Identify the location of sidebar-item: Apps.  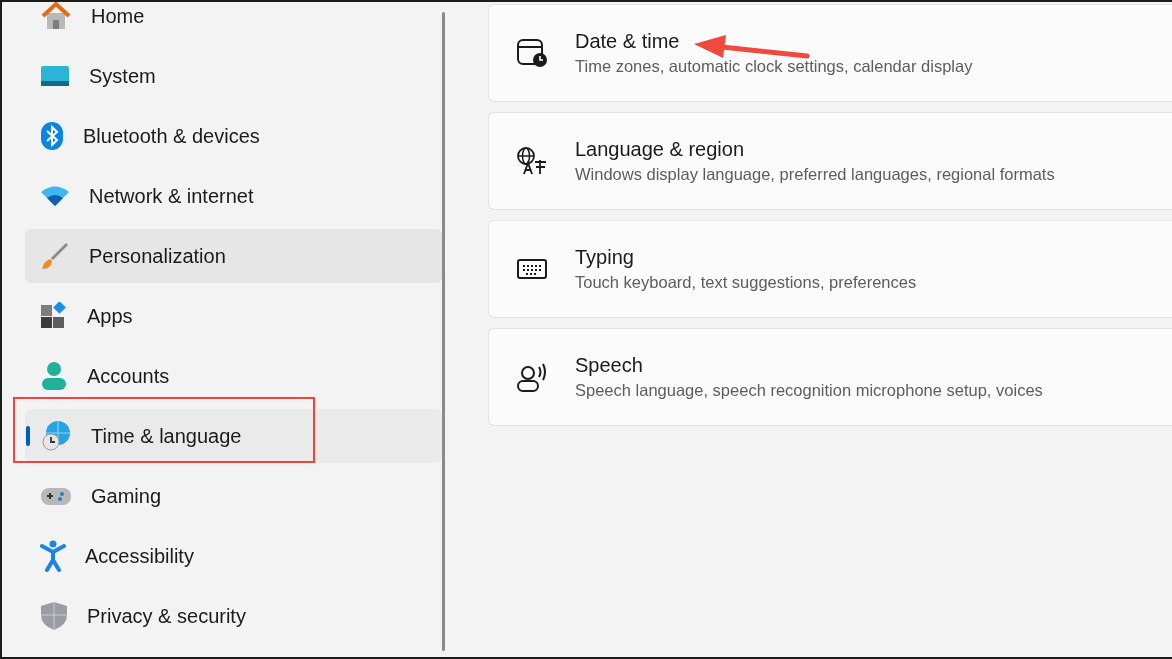
(233, 316).